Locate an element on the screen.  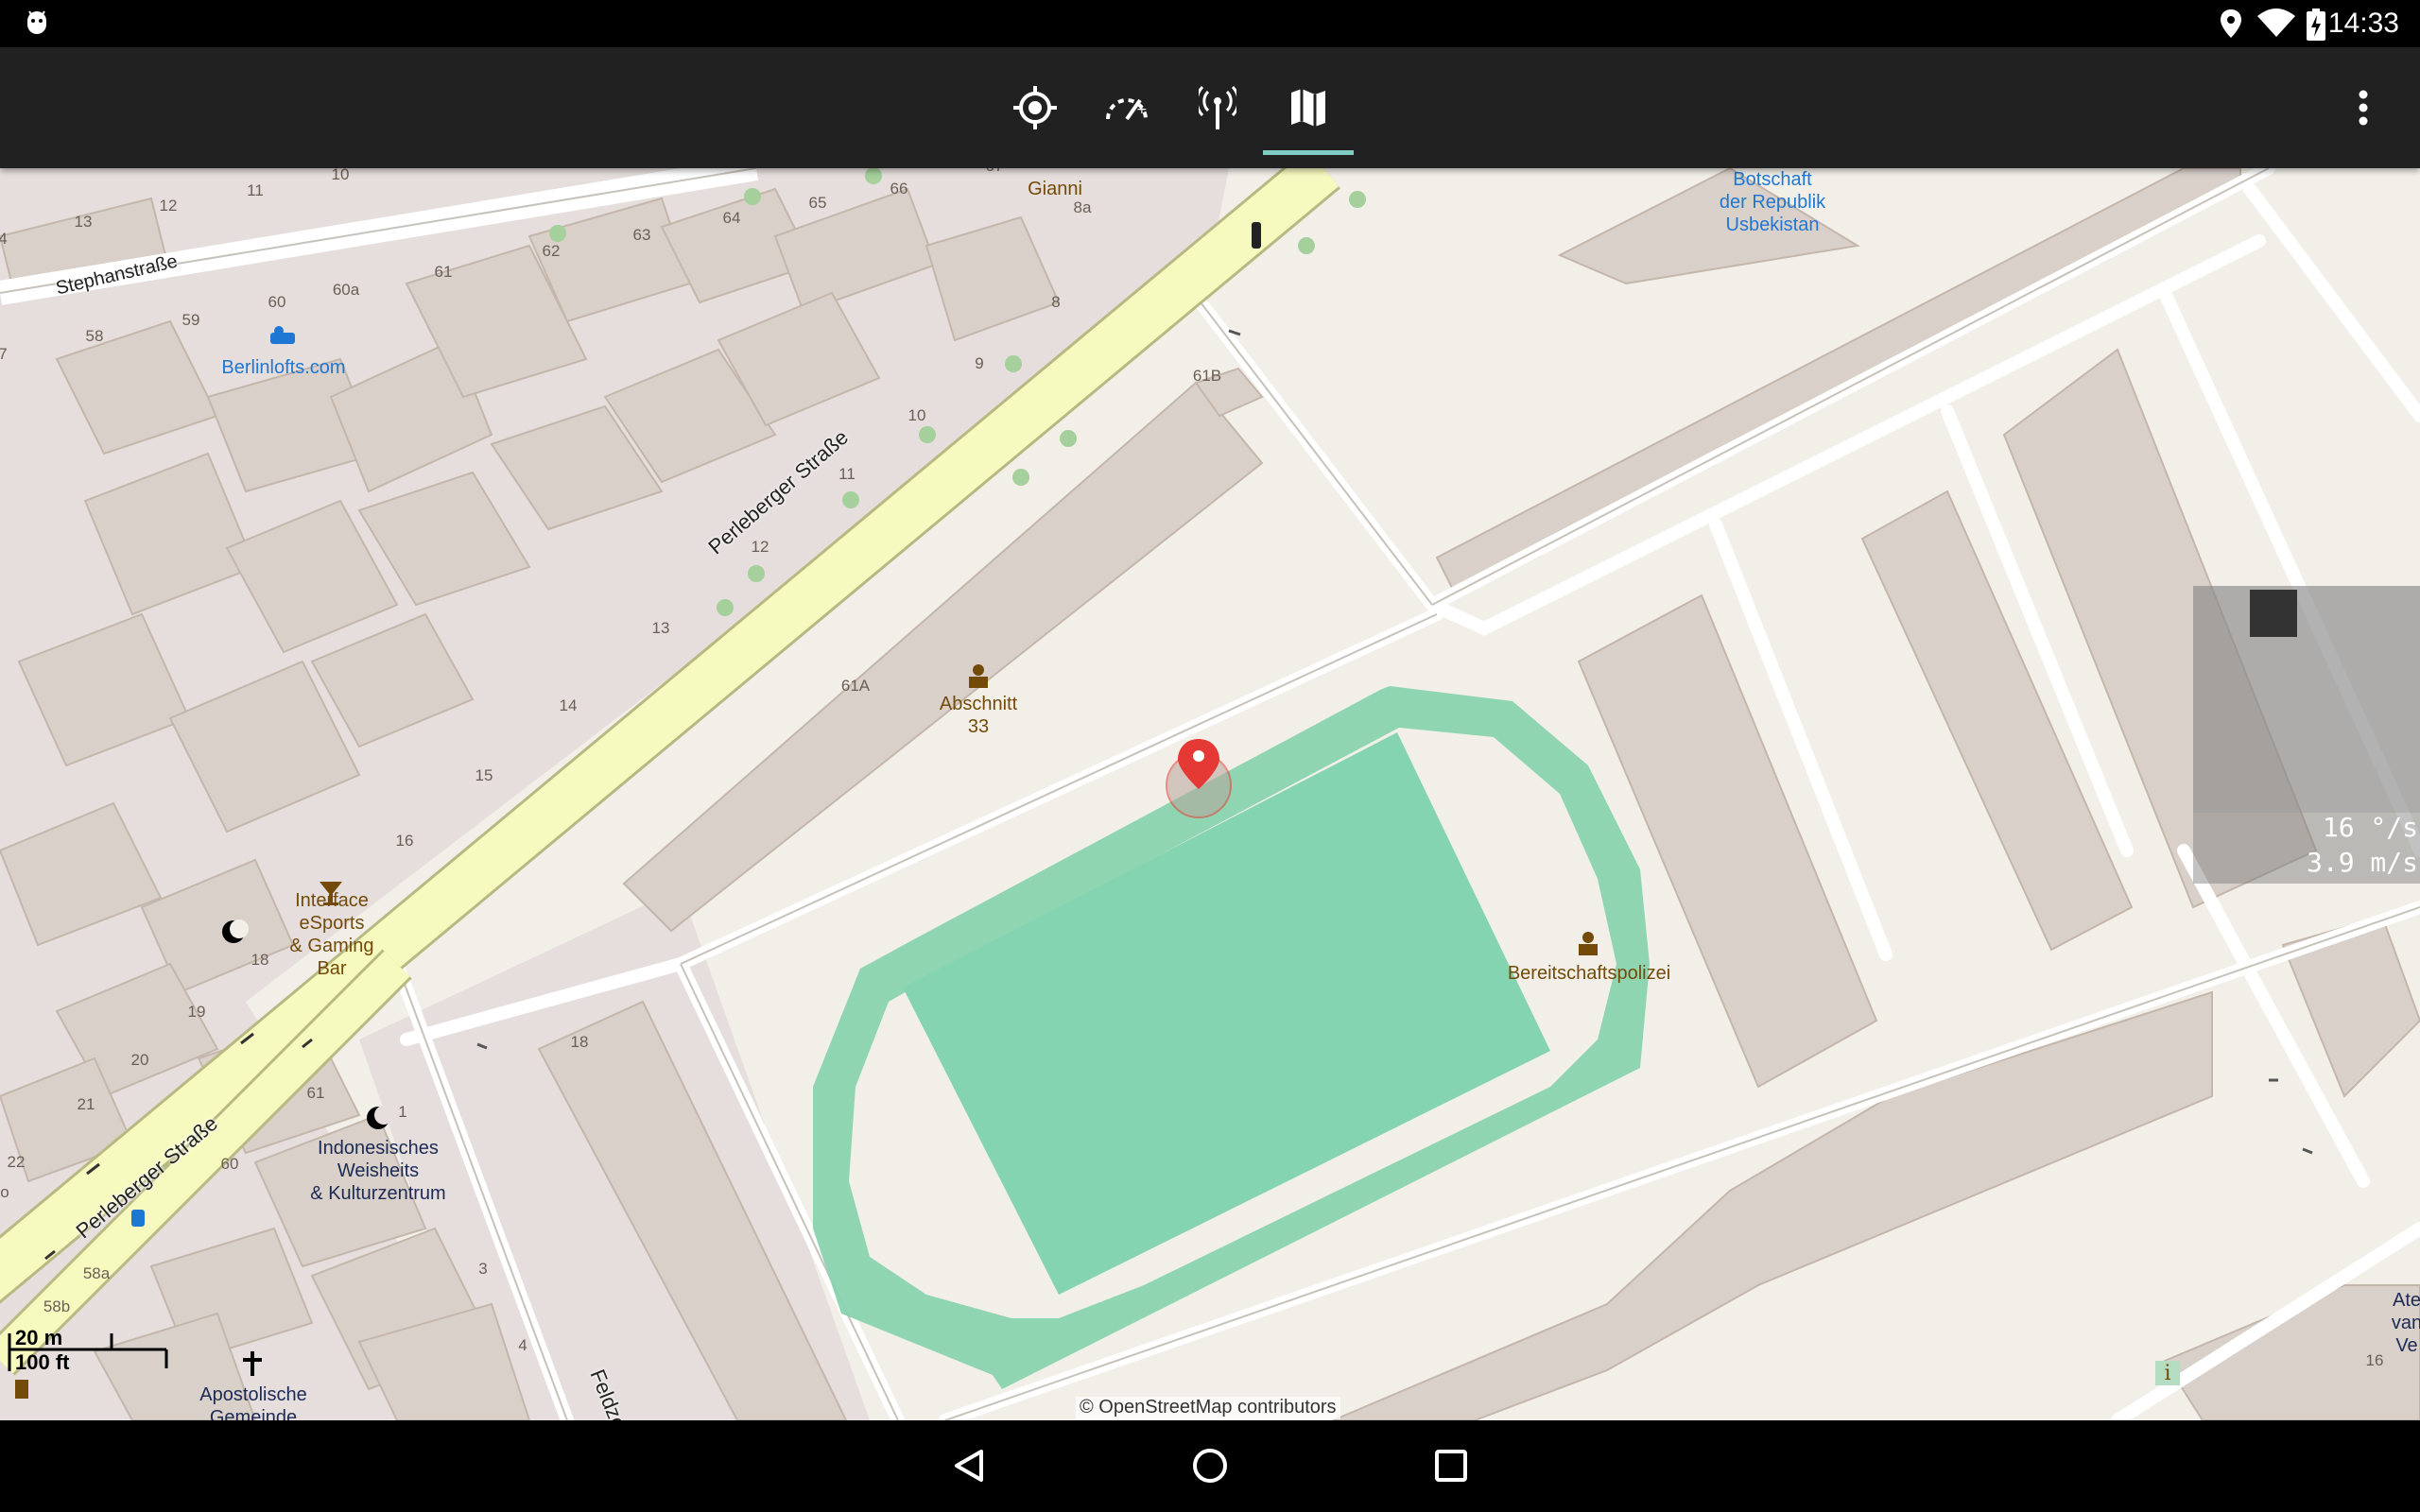
recents-icon is located at coordinates (1451, 1466).